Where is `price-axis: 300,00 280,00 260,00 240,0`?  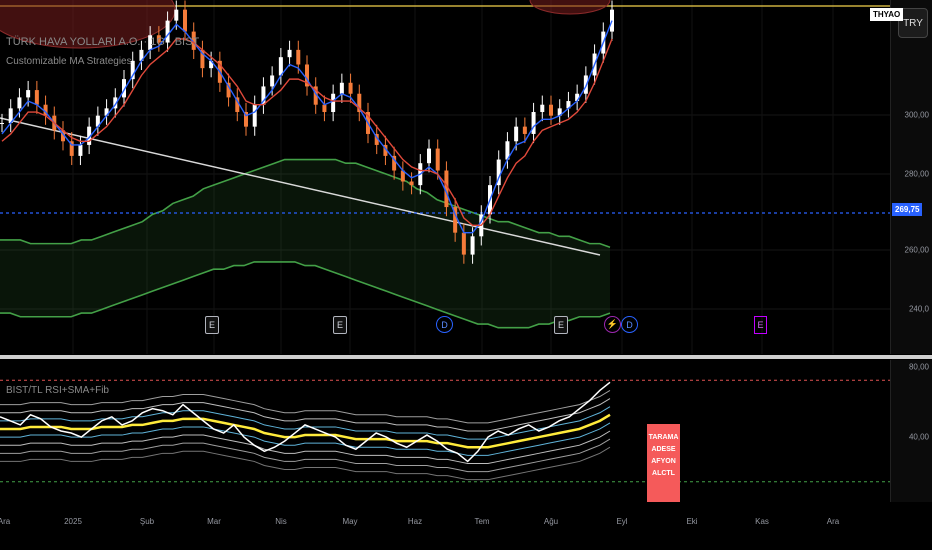 price-axis: 300,00 280,00 260,00 240,0 is located at coordinates (911, 177).